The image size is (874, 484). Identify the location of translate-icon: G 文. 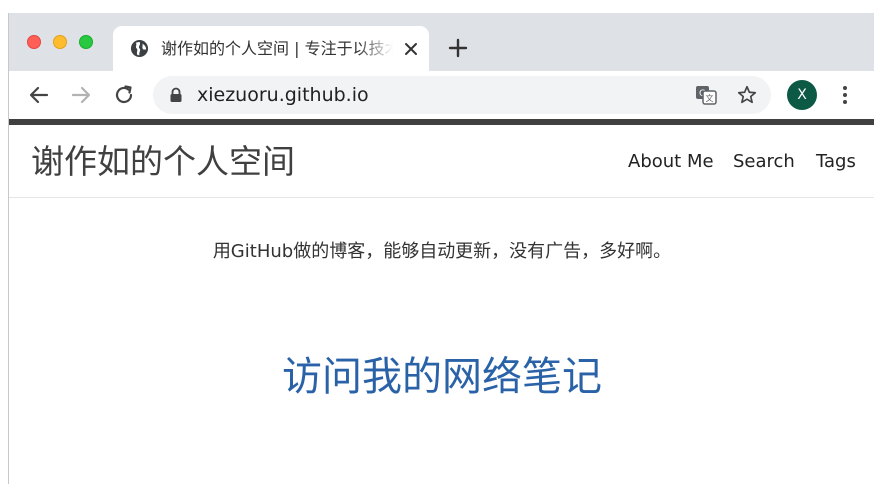
(706, 95).